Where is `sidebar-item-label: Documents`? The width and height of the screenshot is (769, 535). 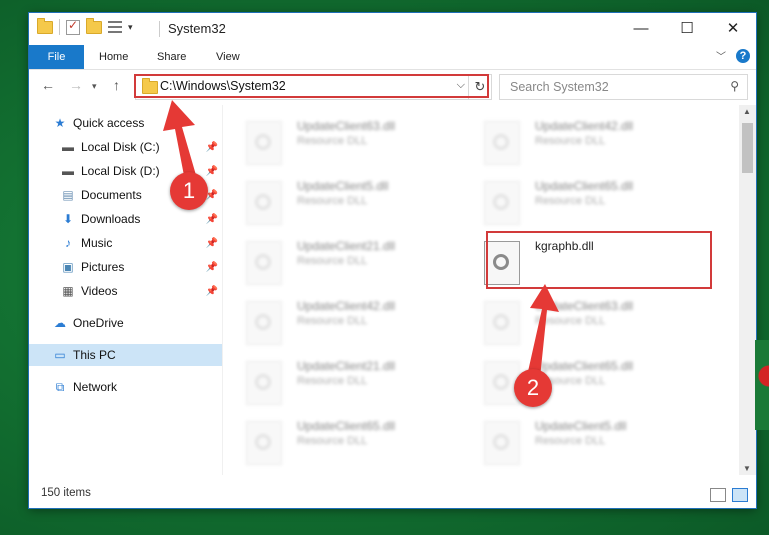
sidebar-item-label: Documents is located at coordinates (111, 195).